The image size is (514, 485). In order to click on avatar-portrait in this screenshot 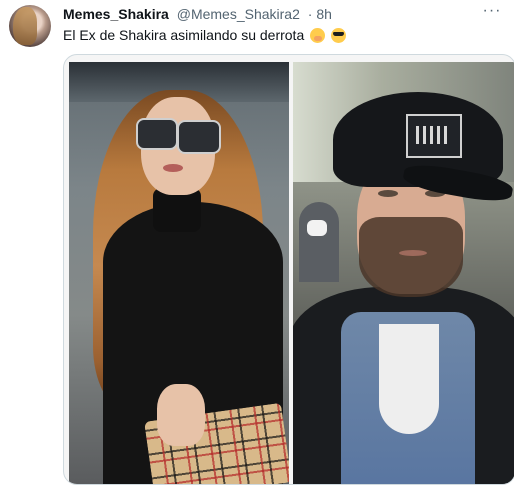, I will do `click(25, 26)`.